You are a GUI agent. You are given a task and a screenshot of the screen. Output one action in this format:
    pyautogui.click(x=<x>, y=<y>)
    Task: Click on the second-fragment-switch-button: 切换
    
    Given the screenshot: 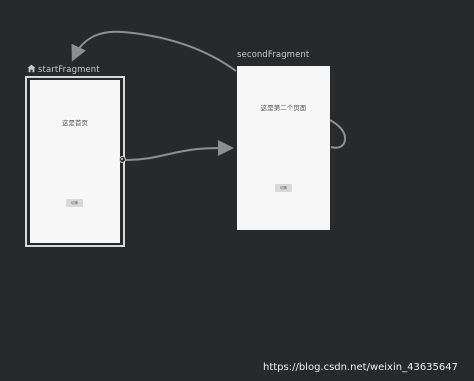 What is the action you would take?
    pyautogui.click(x=283, y=188)
    